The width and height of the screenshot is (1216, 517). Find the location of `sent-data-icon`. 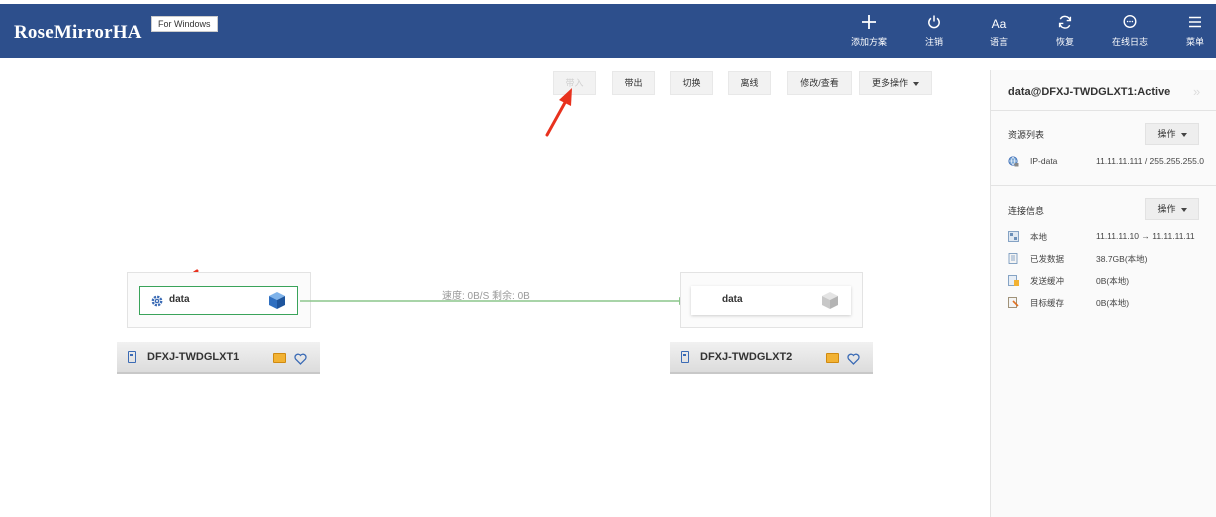

sent-data-icon is located at coordinates (1013, 258).